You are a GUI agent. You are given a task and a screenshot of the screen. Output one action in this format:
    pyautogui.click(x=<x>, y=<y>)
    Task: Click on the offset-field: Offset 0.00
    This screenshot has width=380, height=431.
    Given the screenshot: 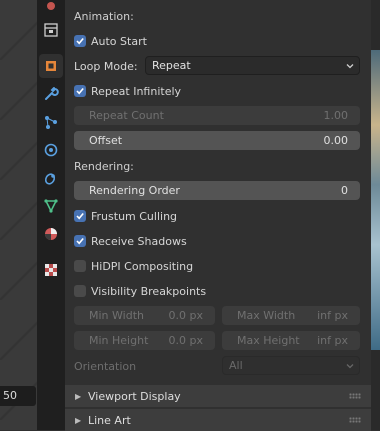 What is the action you would take?
    pyautogui.click(x=217, y=140)
    